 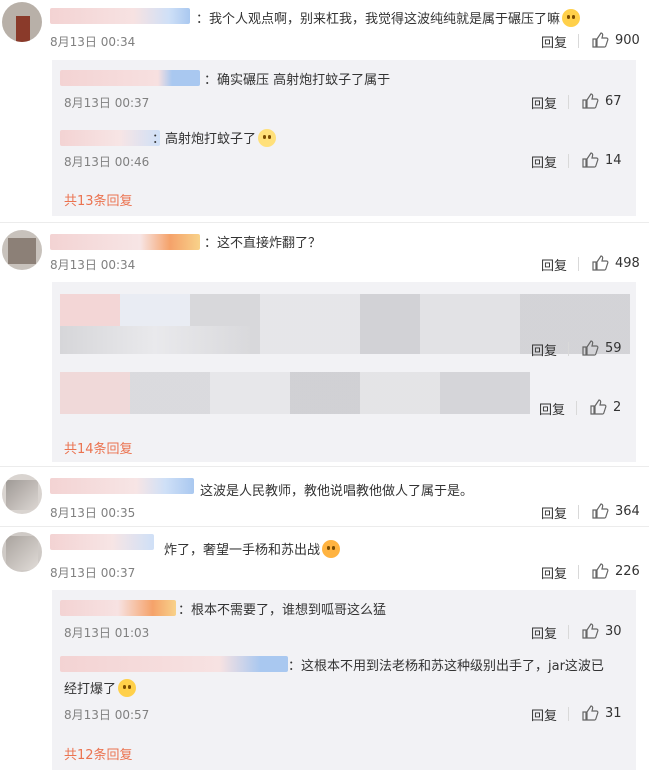 I want to click on like-button: 2, so click(x=605, y=407).